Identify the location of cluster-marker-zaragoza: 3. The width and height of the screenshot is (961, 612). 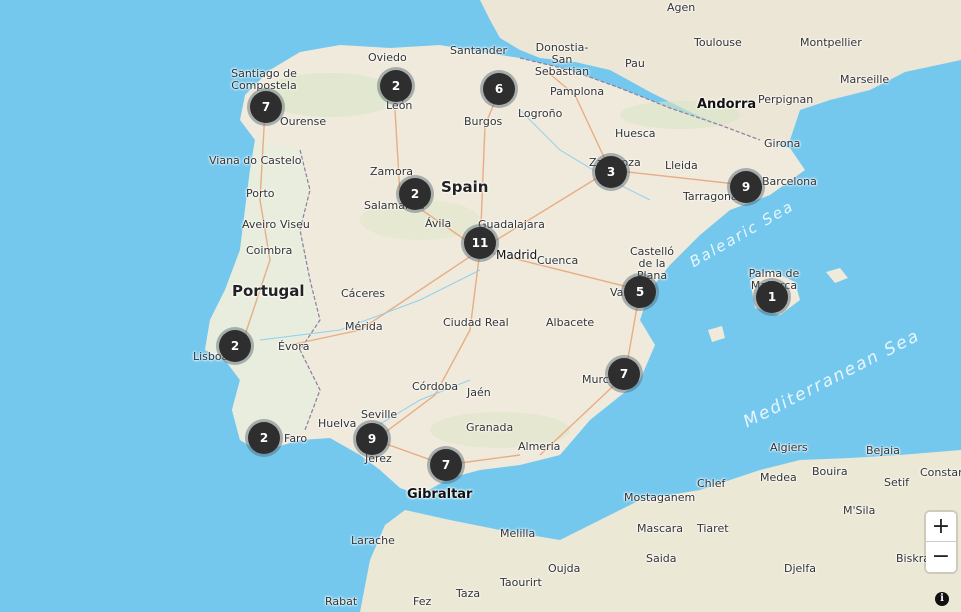
(611, 172).